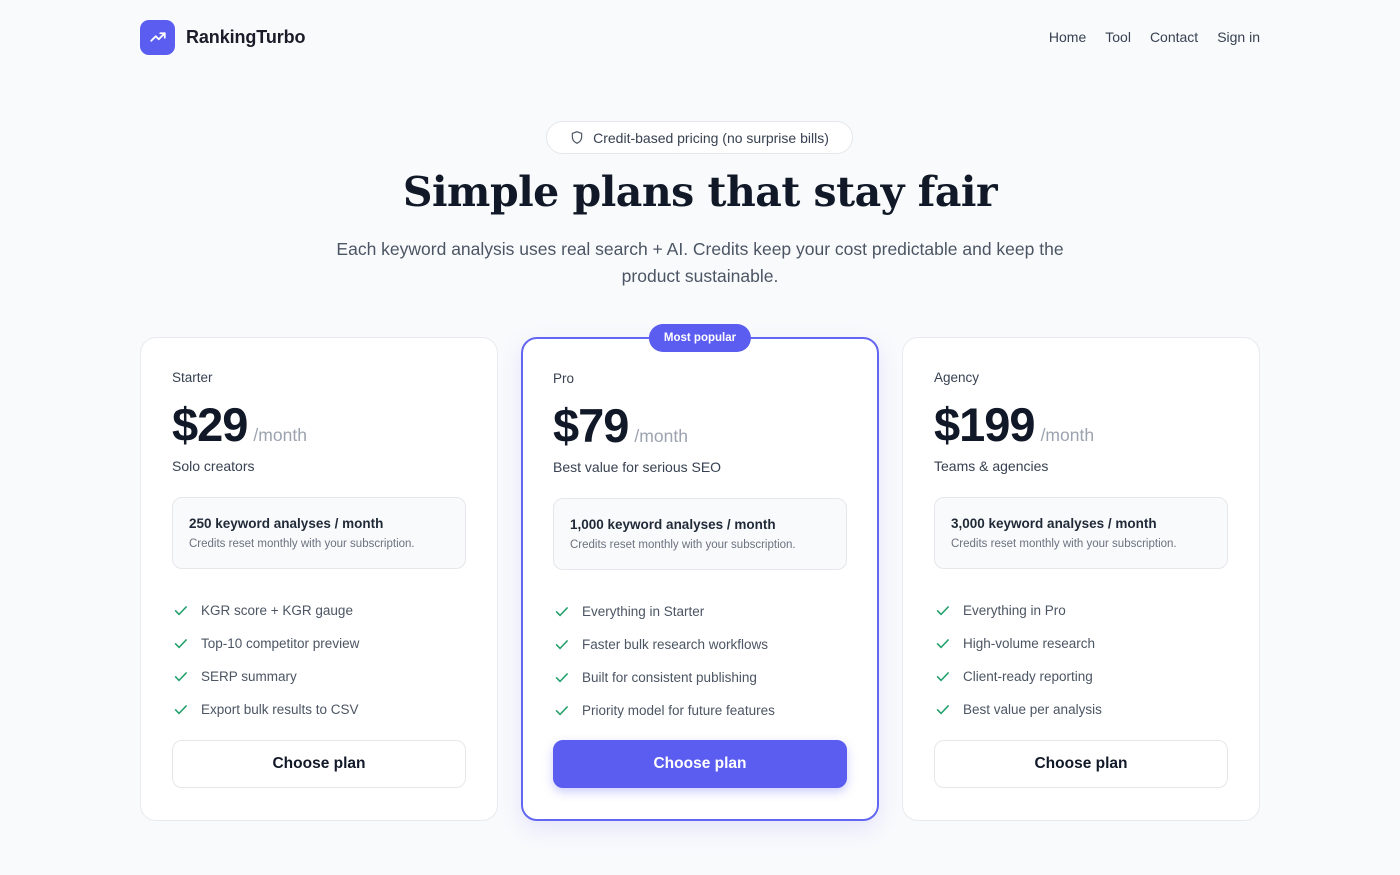  What do you see at coordinates (700, 764) in the screenshot?
I see `choose-plan-pro-button: Choose plan` at bounding box center [700, 764].